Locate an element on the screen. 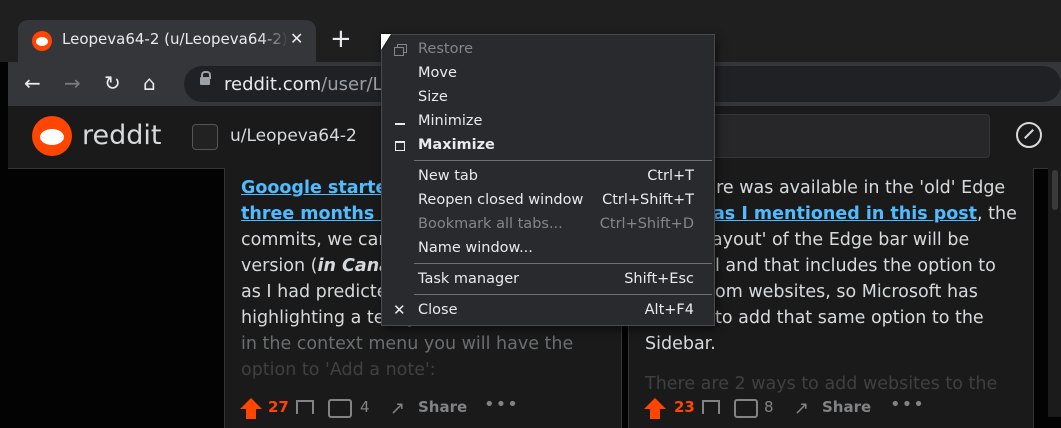 This screenshot has height=428, width=1061. post-text: , the is located at coordinates (997, 214).